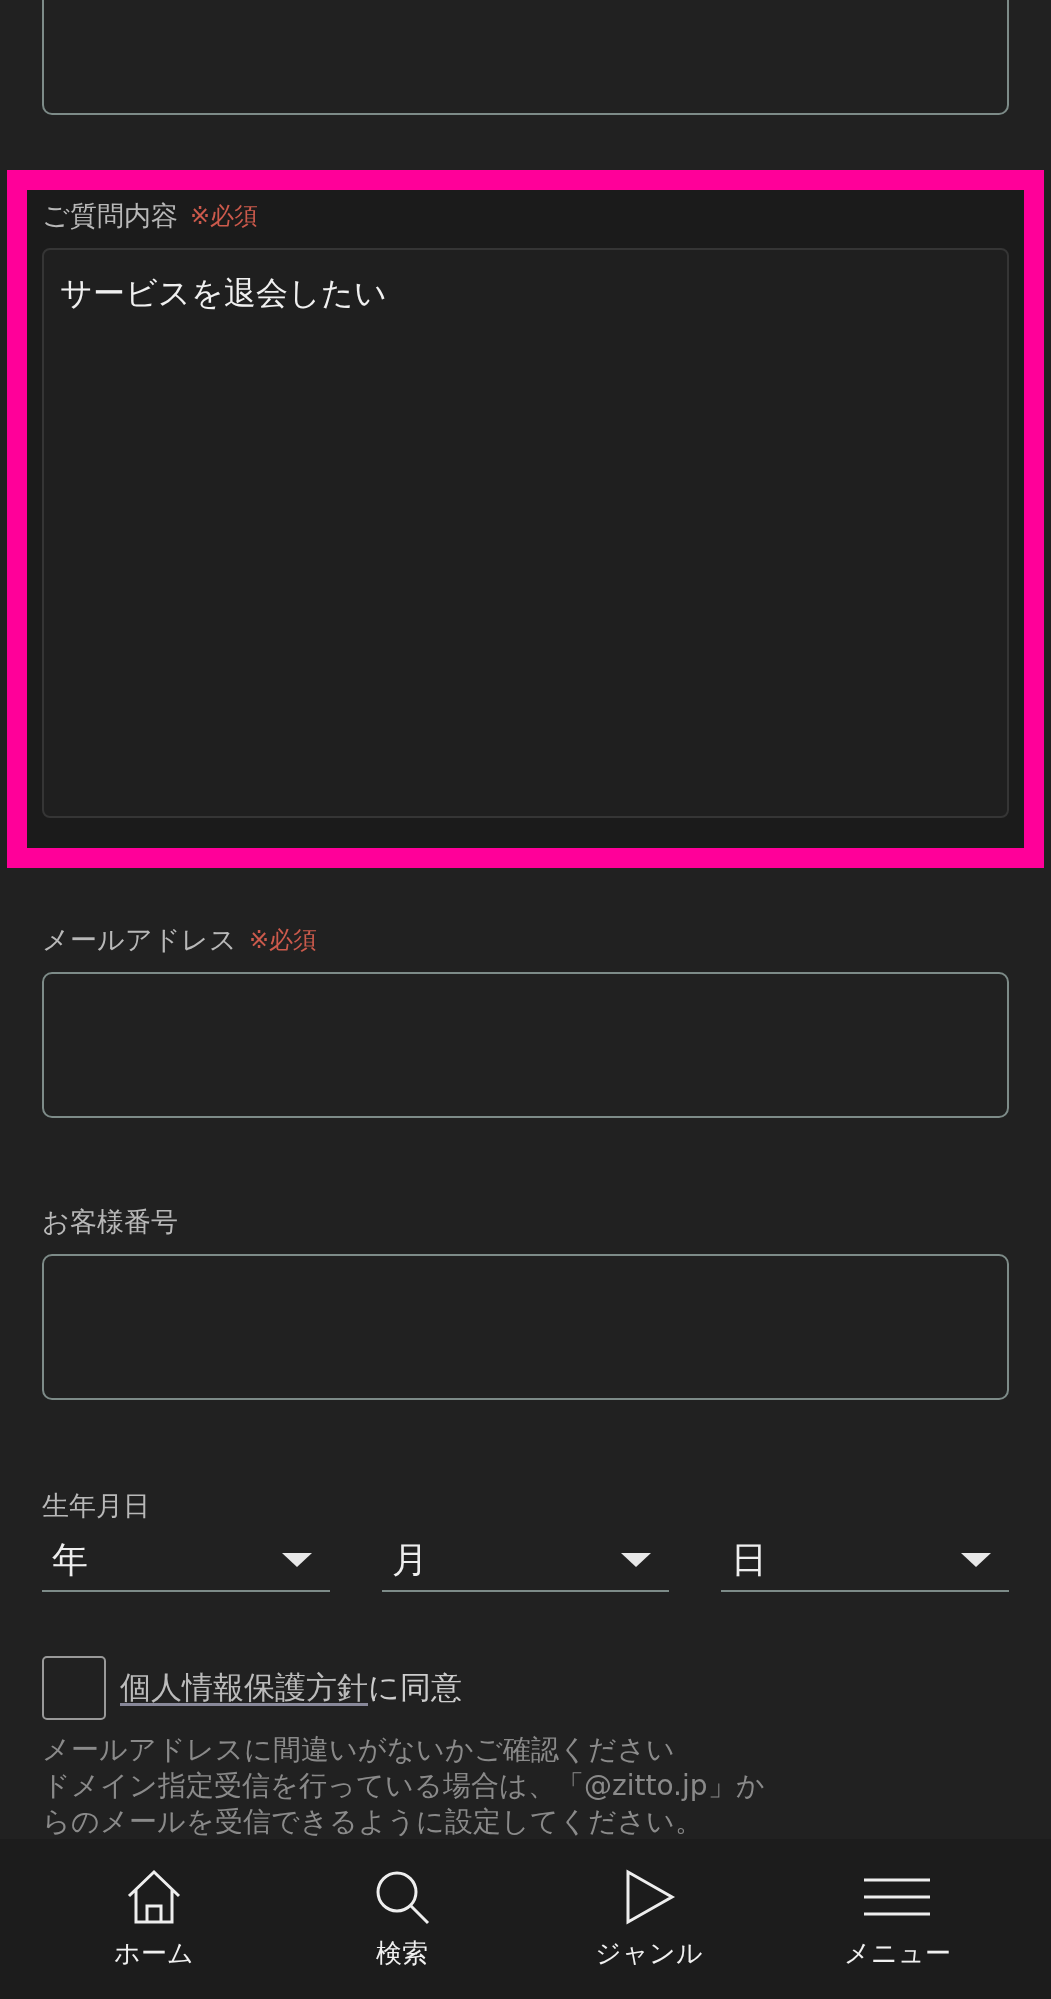  Describe the element at coordinates (244, 1687) in the screenshot. I see `policy-link: 個人情報保護方針` at that location.